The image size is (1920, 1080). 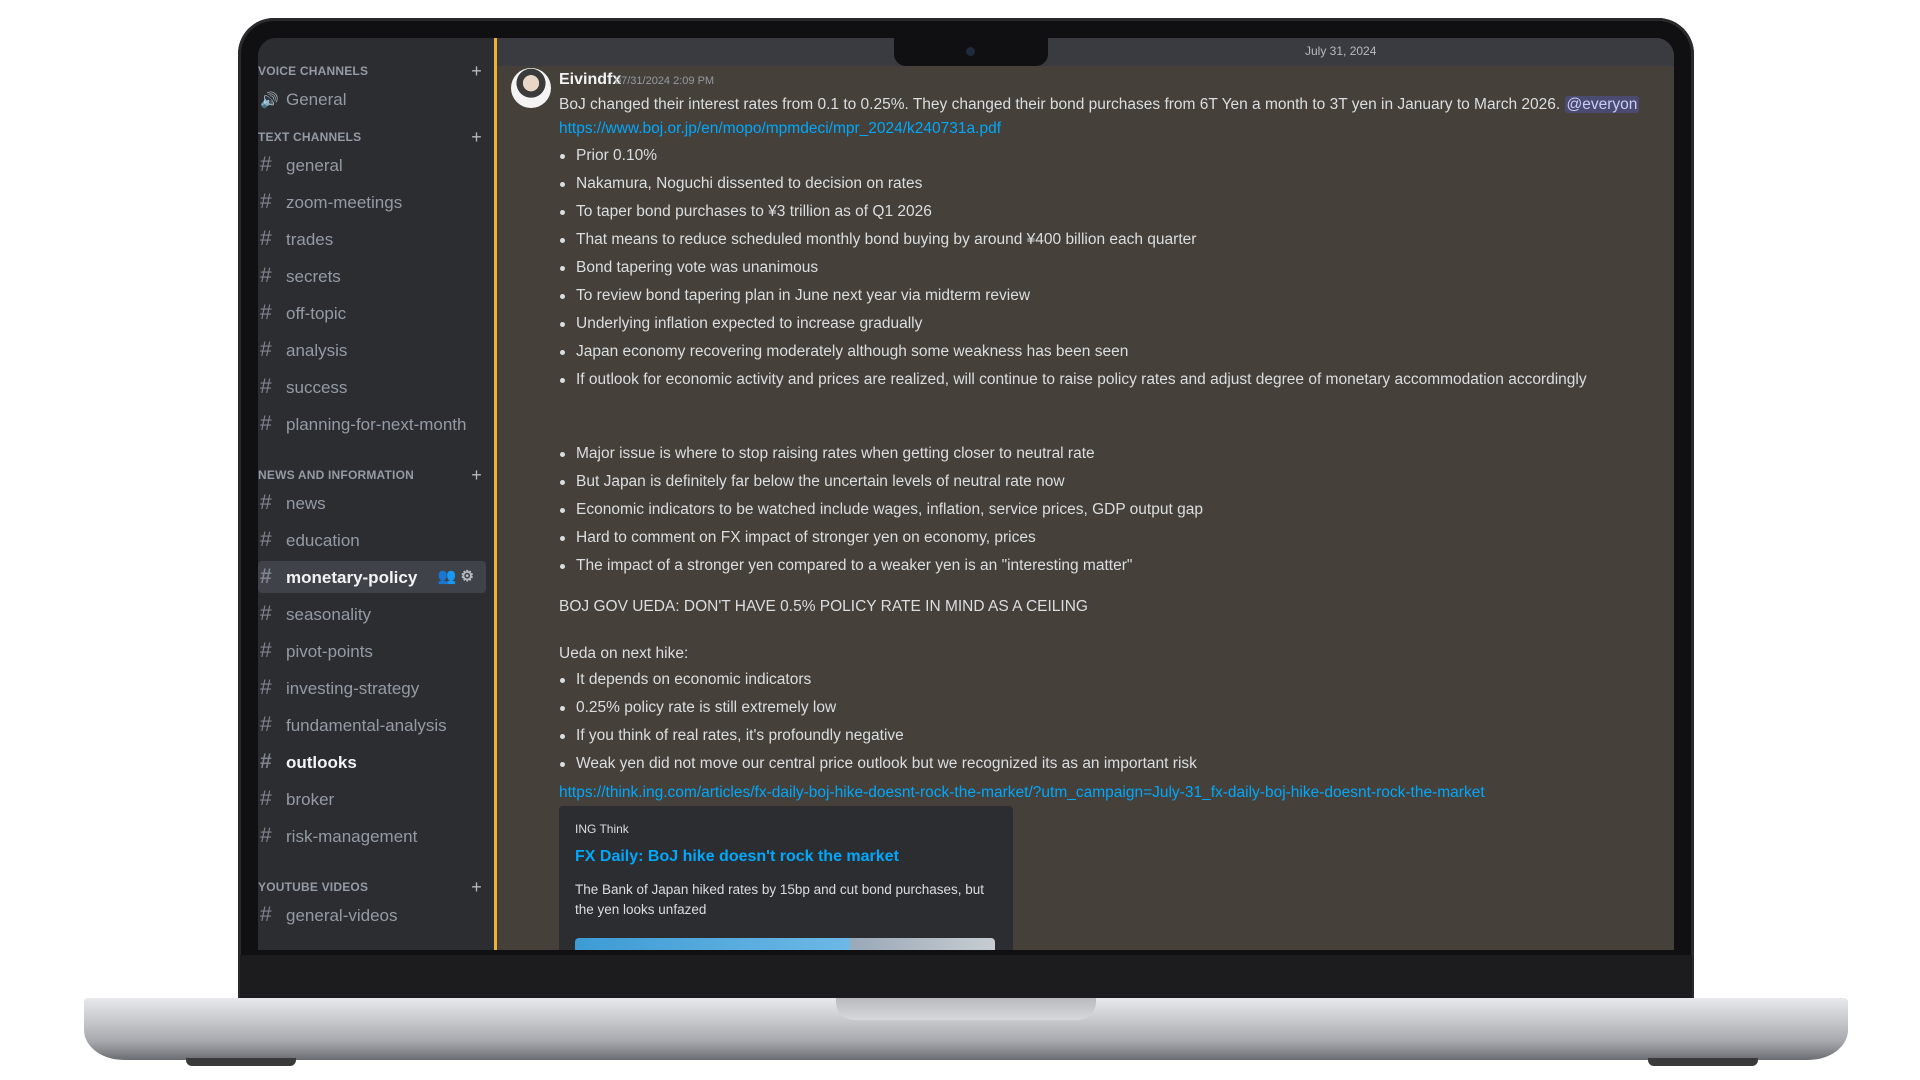 I want to click on channel-news: # news, so click(x=372, y=503).